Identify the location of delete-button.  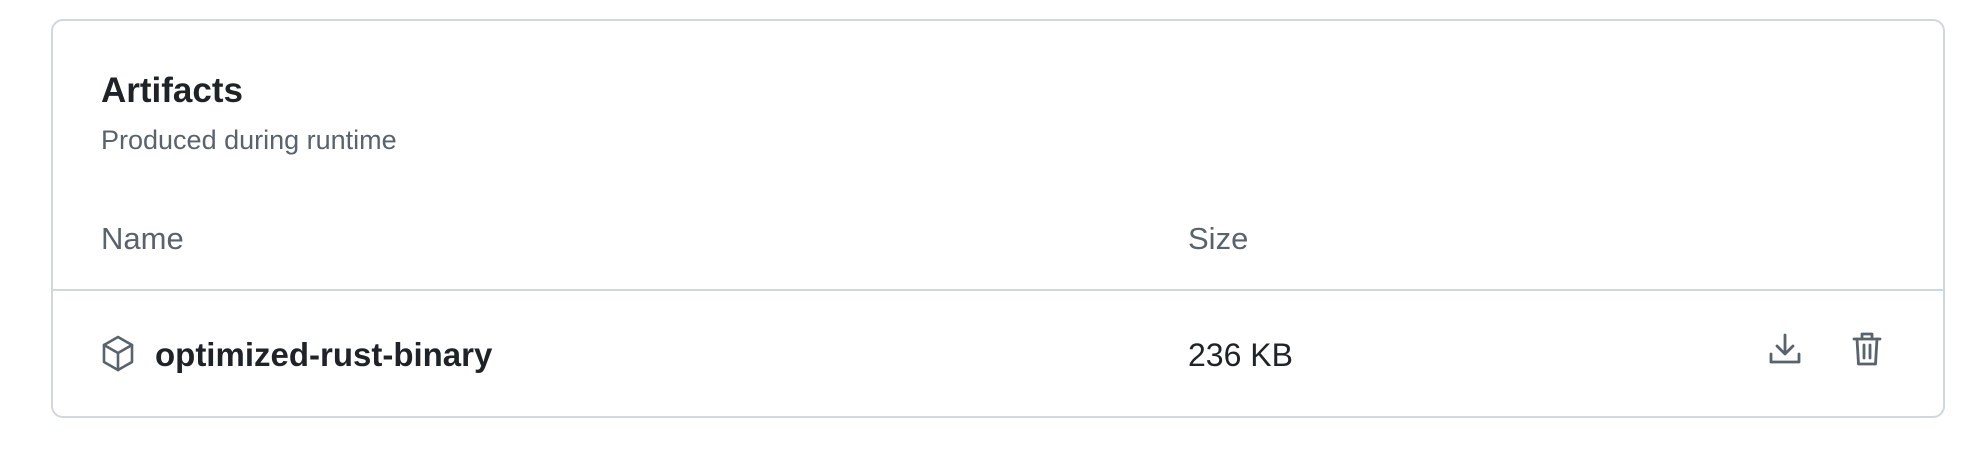
(1867, 349).